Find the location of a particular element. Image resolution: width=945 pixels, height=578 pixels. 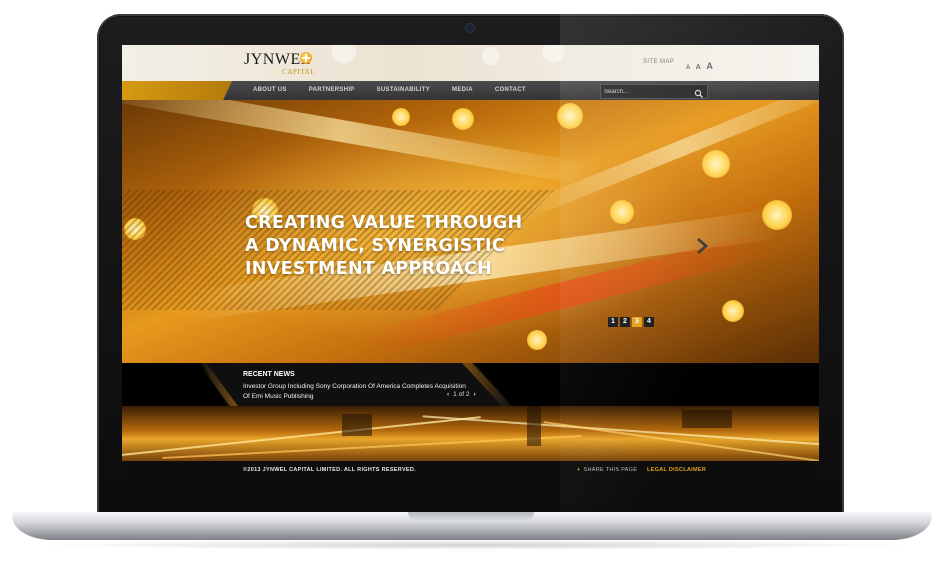

recent-news-heading: RECENT NEWS is located at coordinates (269, 374).